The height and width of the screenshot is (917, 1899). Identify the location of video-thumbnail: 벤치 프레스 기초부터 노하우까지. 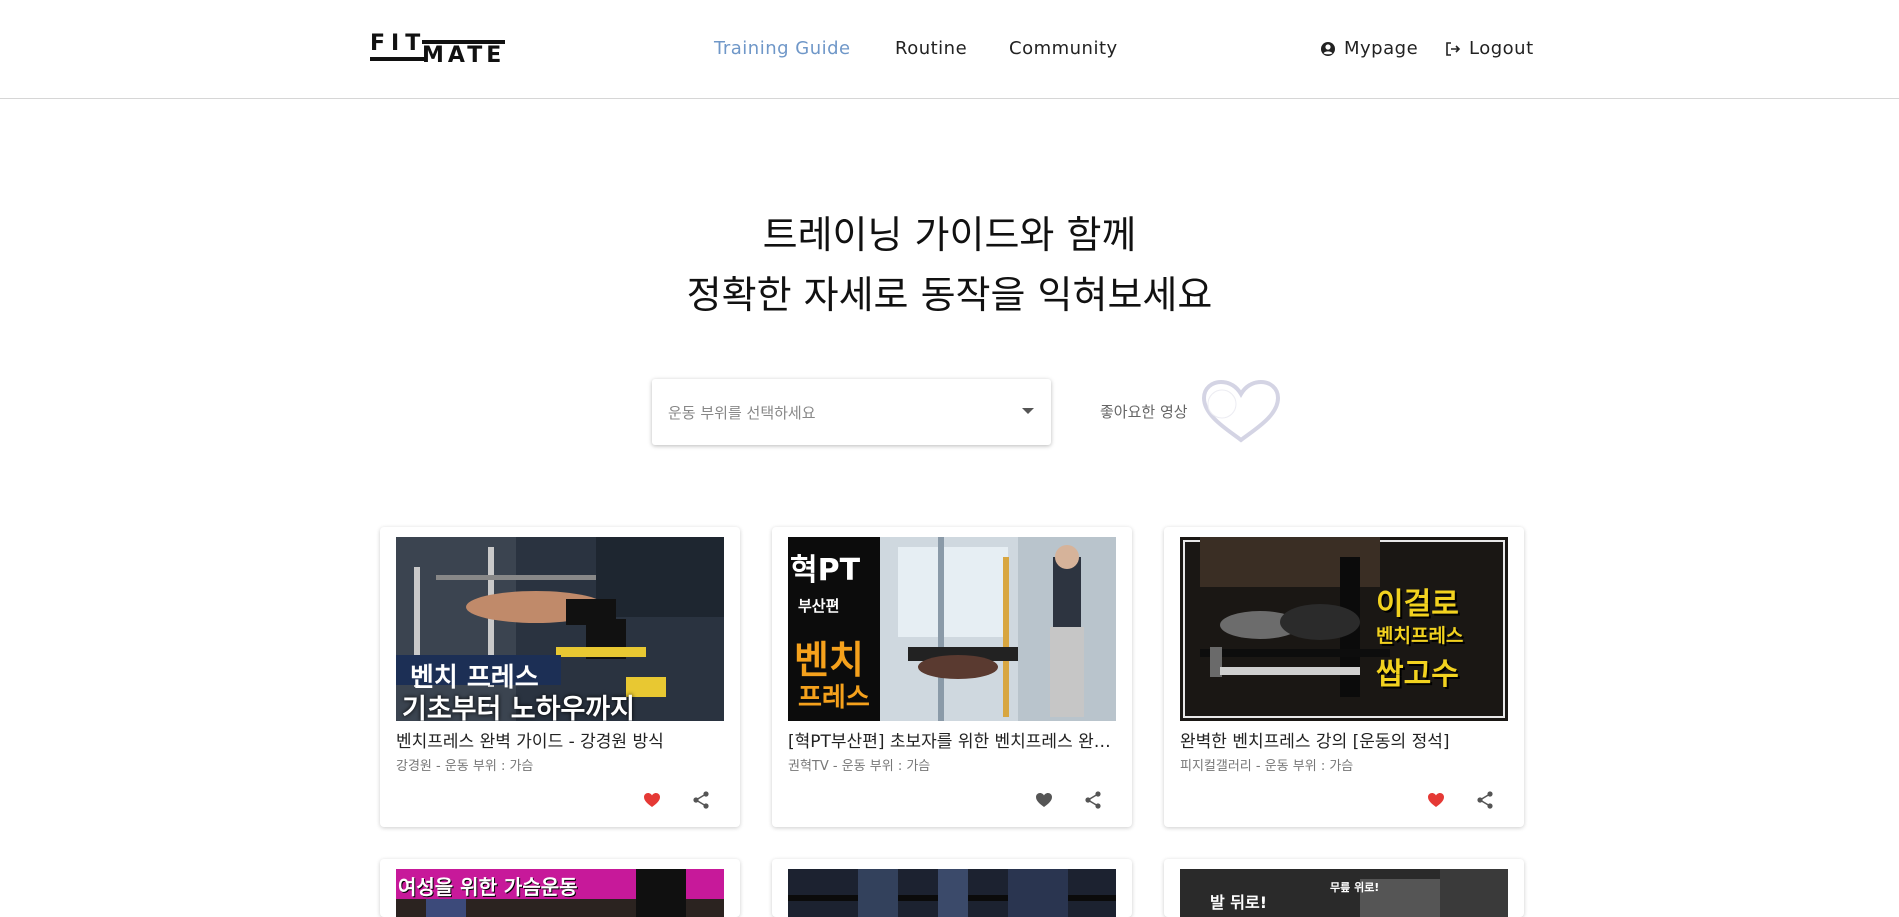
(560, 629).